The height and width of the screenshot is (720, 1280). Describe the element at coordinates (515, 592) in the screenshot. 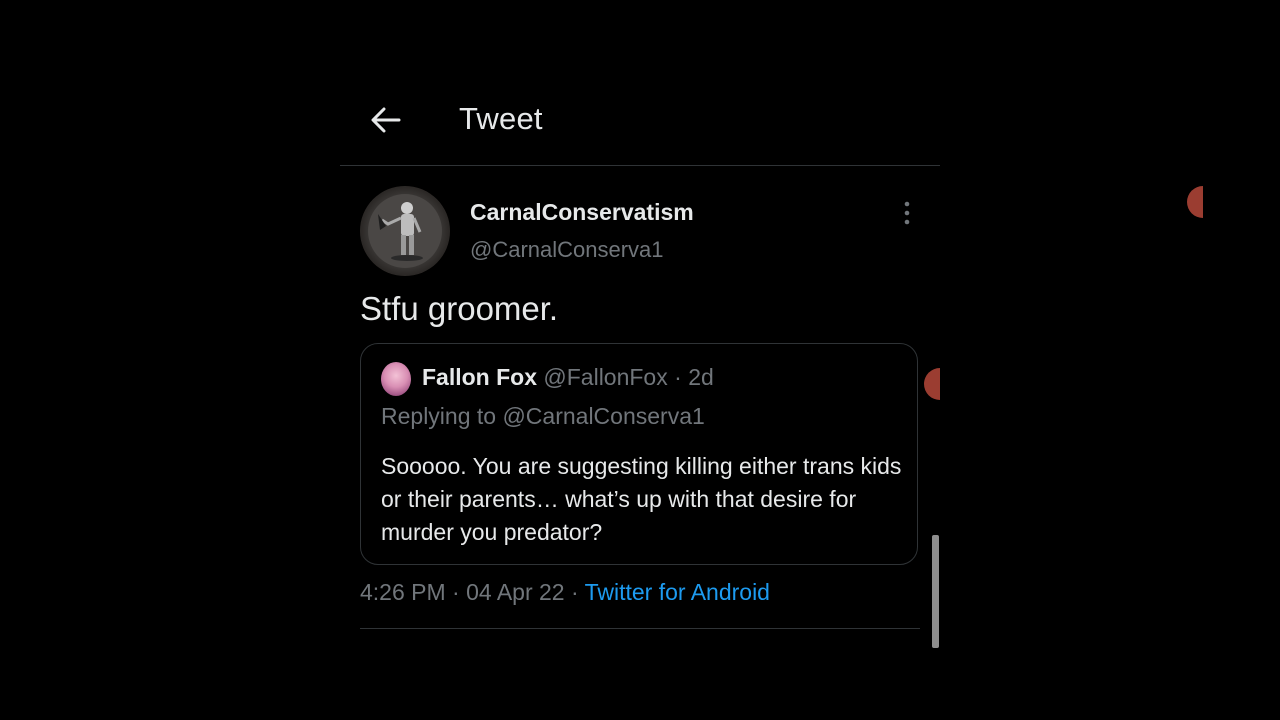

I see `tweet-date: 04 Apr 22` at that location.